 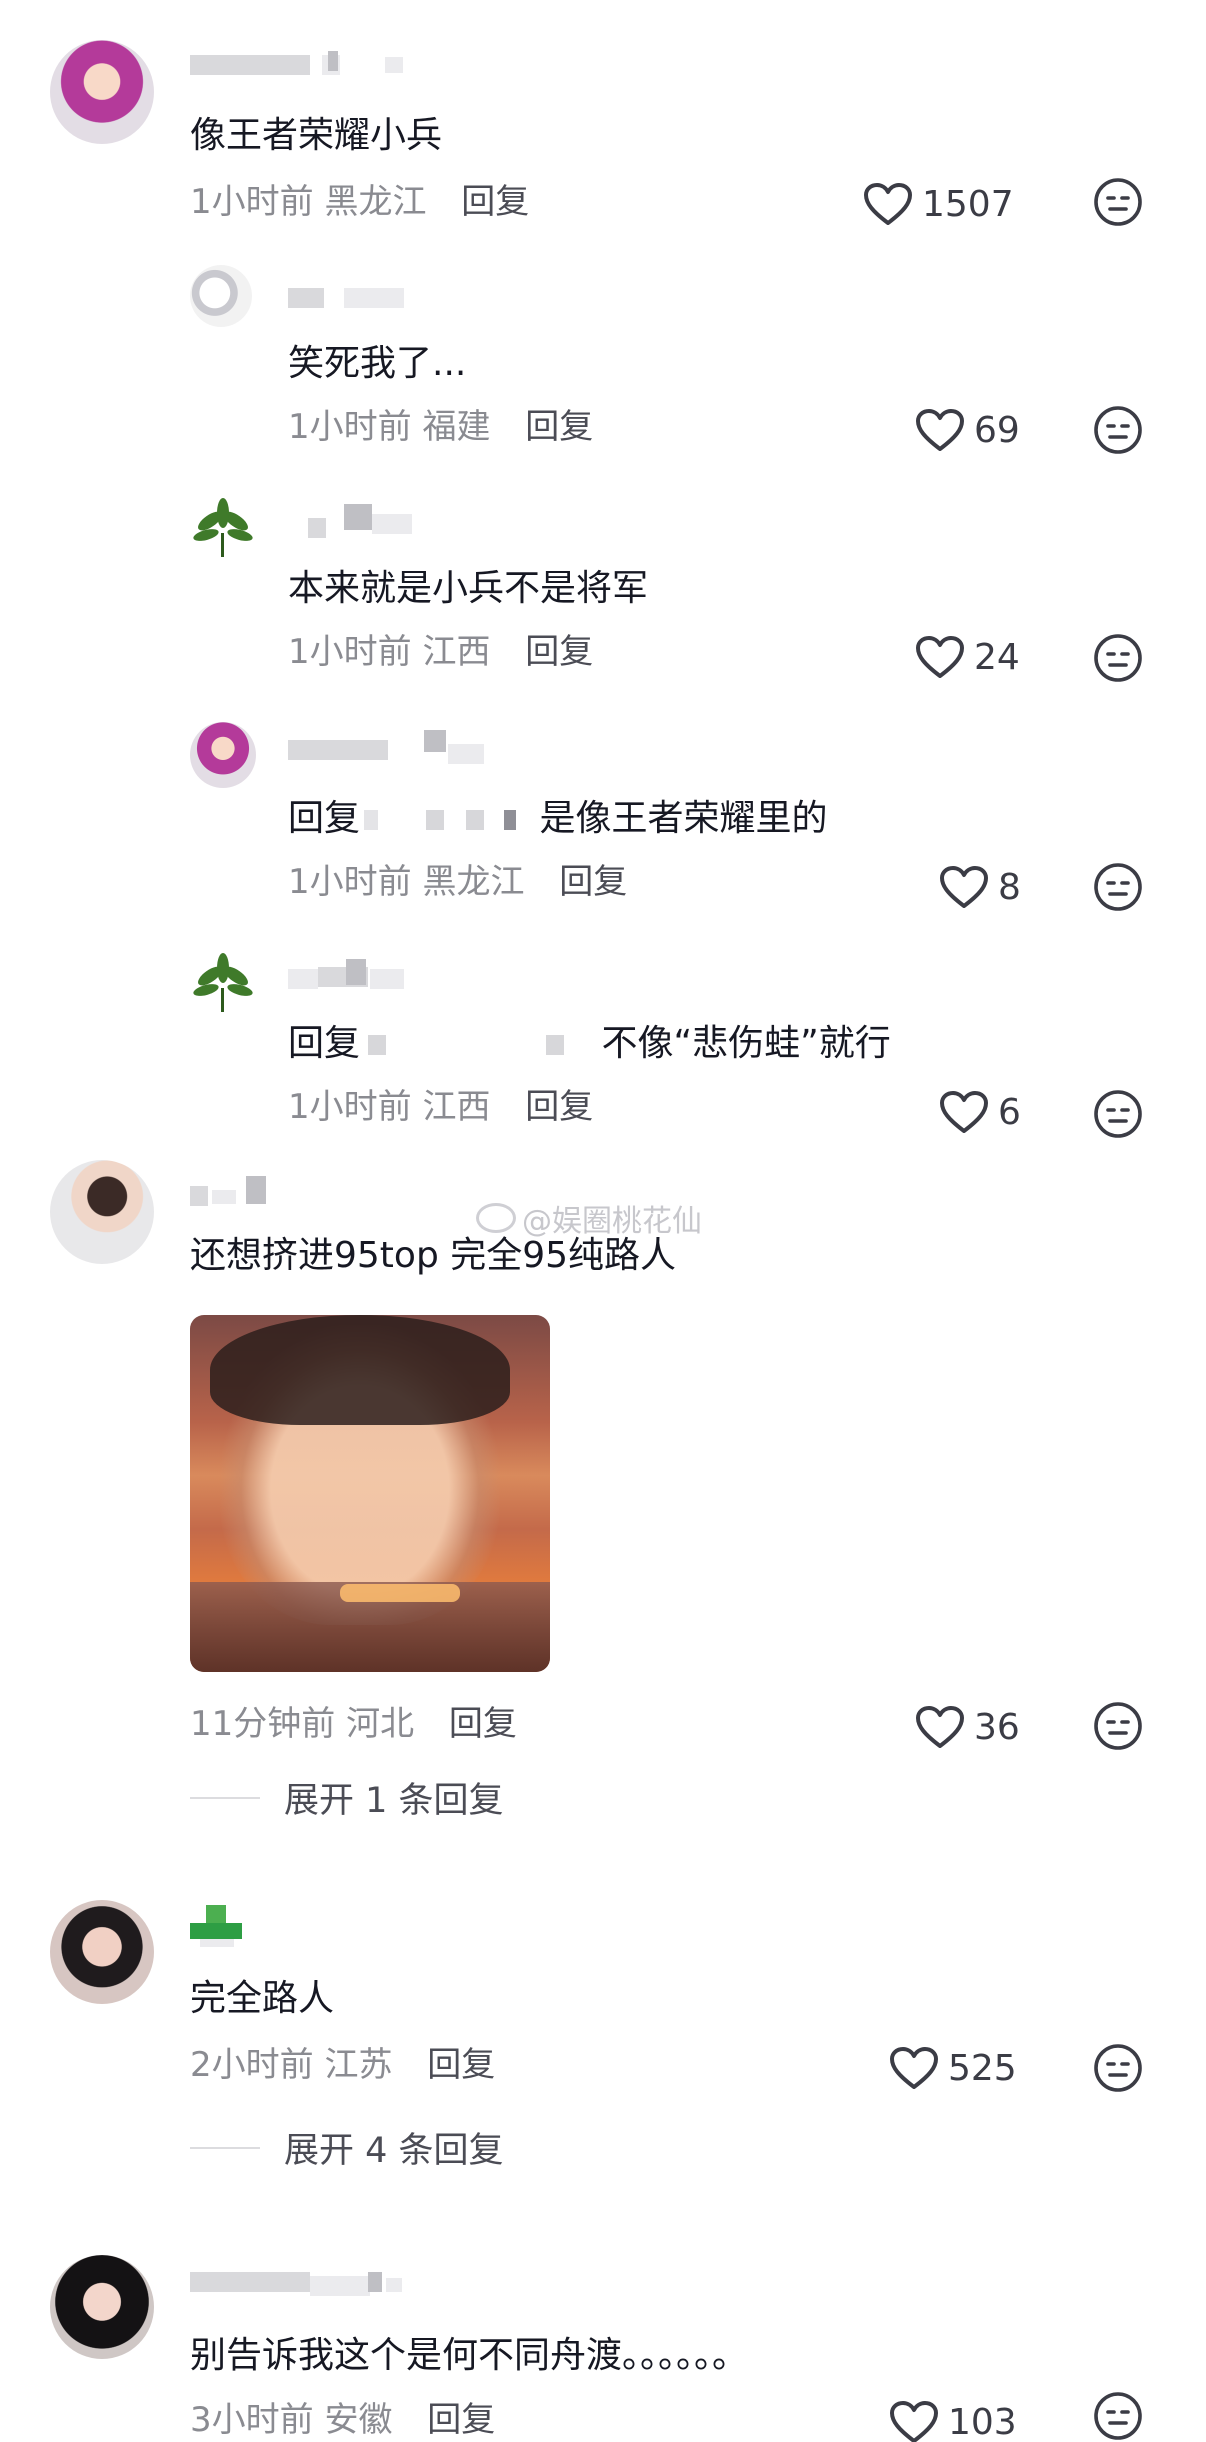 I want to click on reply-text: 回复 是像王者荣耀里的, so click(x=557, y=819).